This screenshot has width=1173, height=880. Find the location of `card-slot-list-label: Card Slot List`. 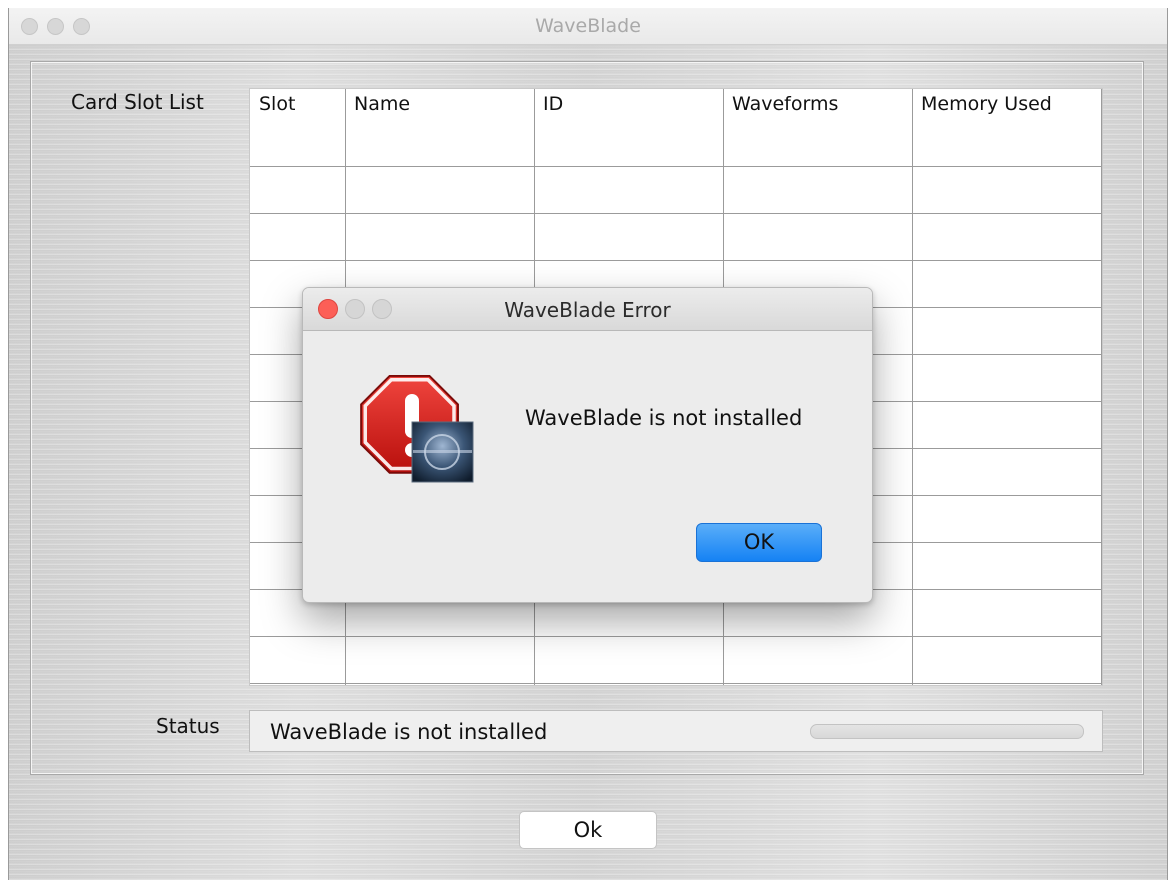

card-slot-list-label: Card Slot List is located at coordinates (137, 102).